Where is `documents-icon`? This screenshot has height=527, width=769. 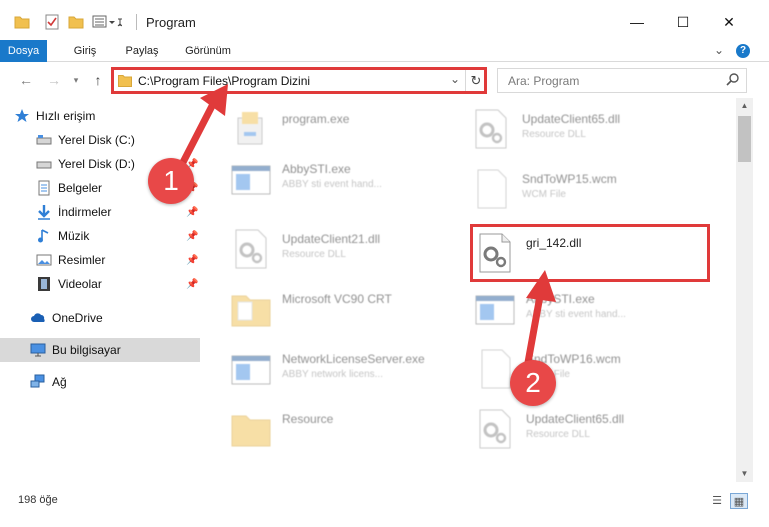
documents-icon is located at coordinates (44, 188).